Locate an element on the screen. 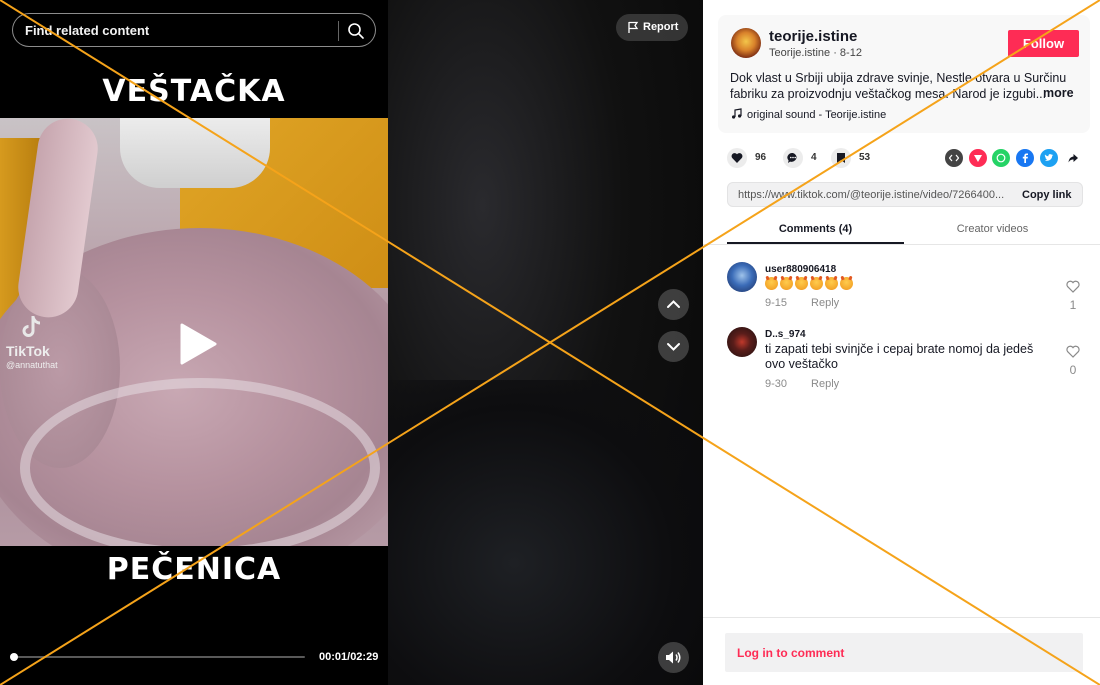  watermark-handle: @annatuthat is located at coordinates (32, 365).